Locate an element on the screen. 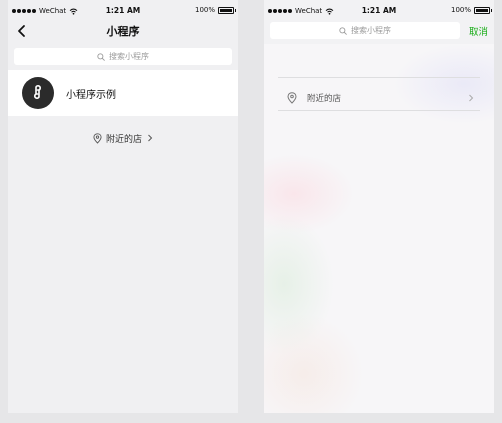 Image resolution: width=502 pixels, height=423 pixels. mini-program-list-item: 小程序示例 is located at coordinates (123, 93).